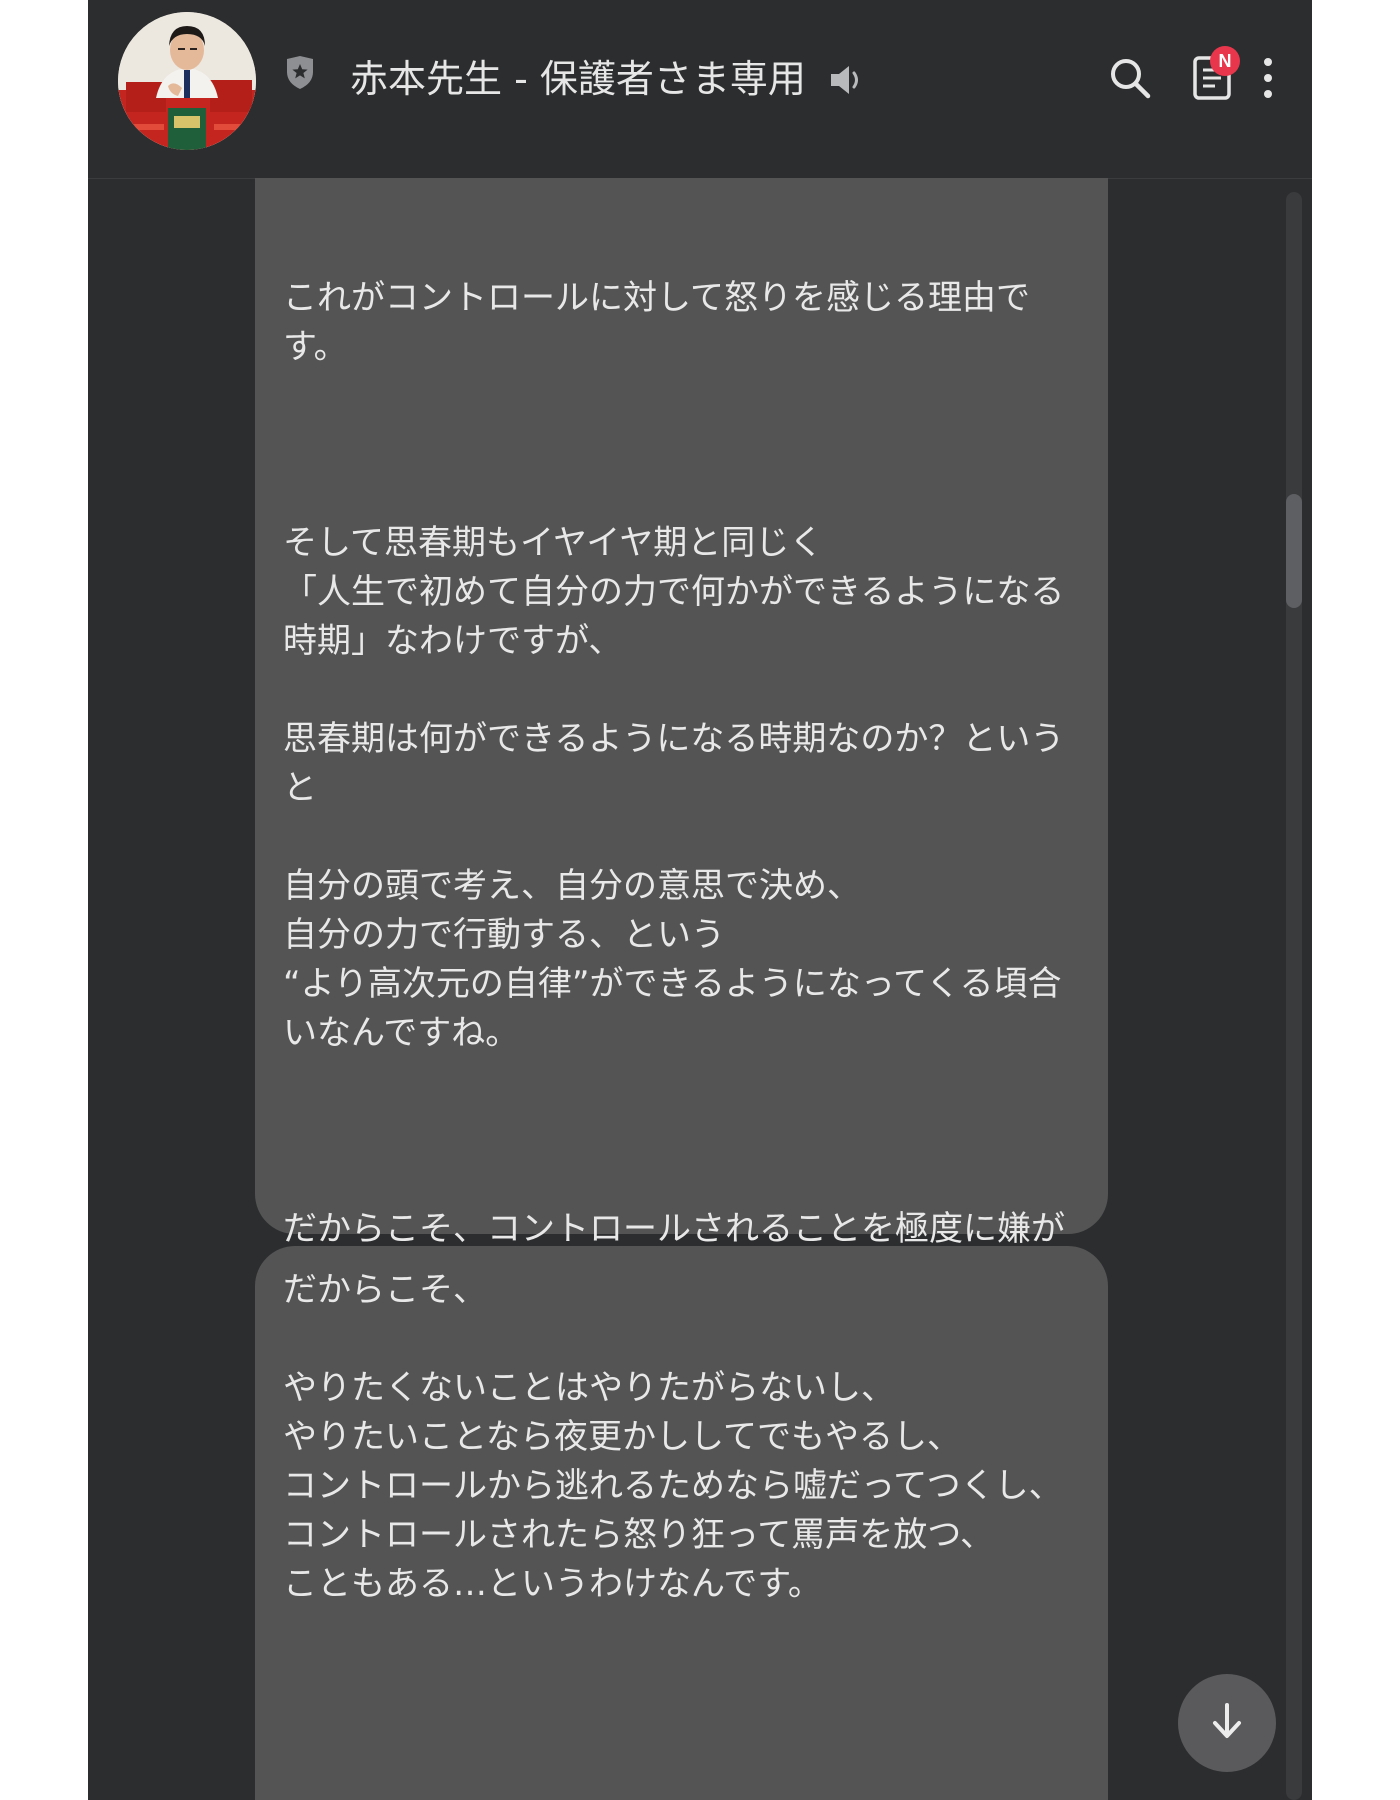 This screenshot has width=1400, height=1800. I want to click on search-button, so click(1130, 80).